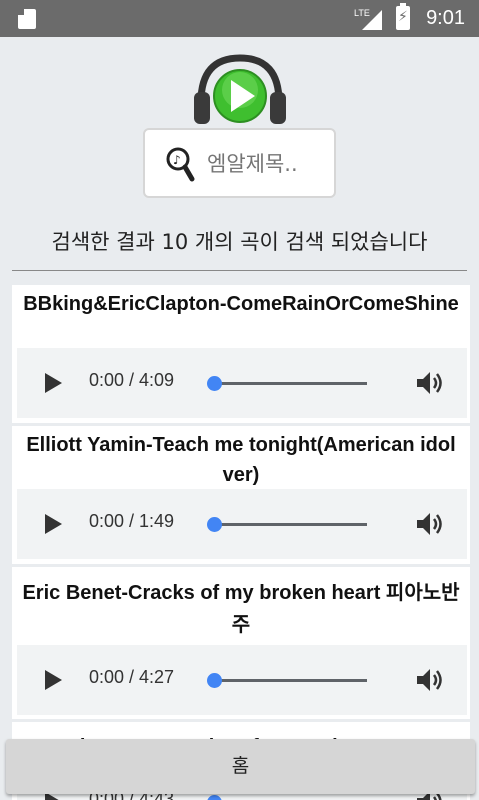  Describe the element at coordinates (132, 677) in the screenshot. I see `audio-time: 0:00 / 4:27` at that location.